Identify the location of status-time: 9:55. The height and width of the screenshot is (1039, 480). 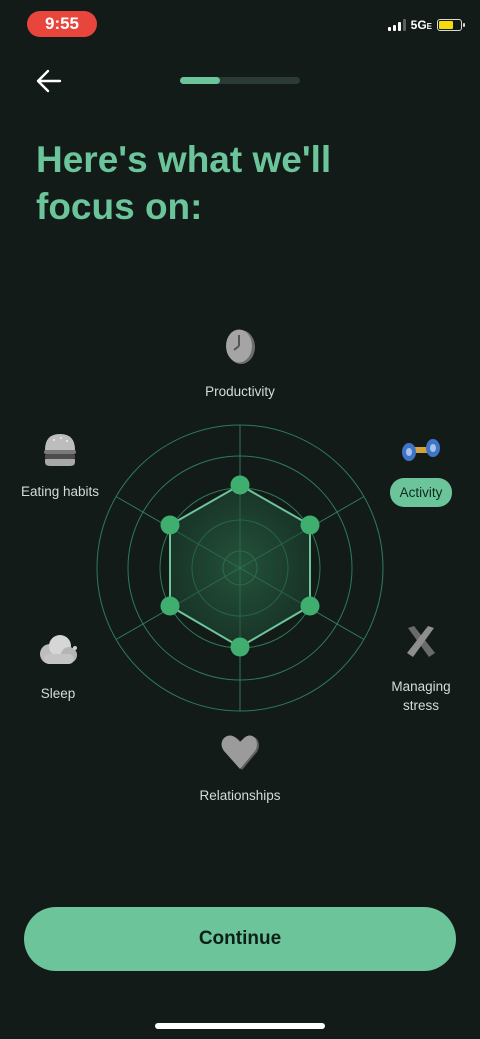
(62, 24).